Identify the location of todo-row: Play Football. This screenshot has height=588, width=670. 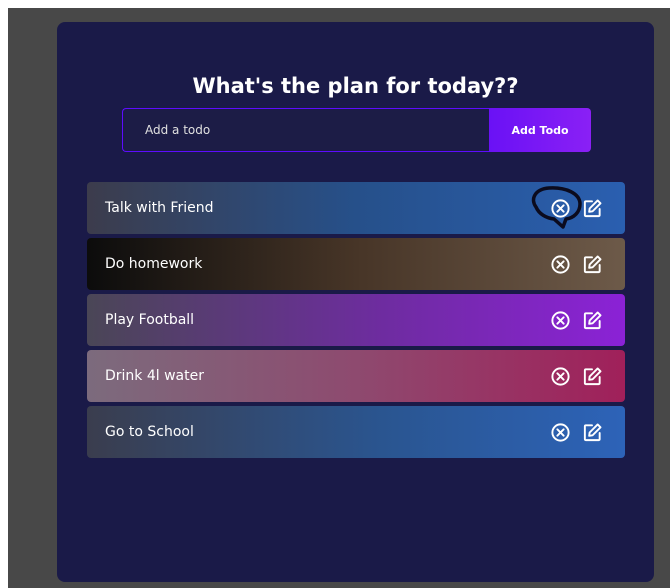
(356, 320).